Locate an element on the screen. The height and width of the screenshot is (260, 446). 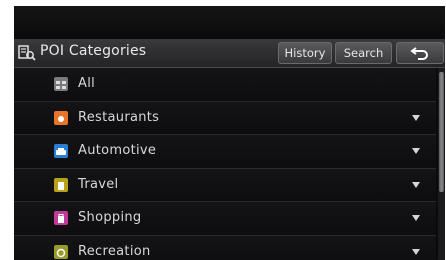
shopping-icon is located at coordinates (61, 218).